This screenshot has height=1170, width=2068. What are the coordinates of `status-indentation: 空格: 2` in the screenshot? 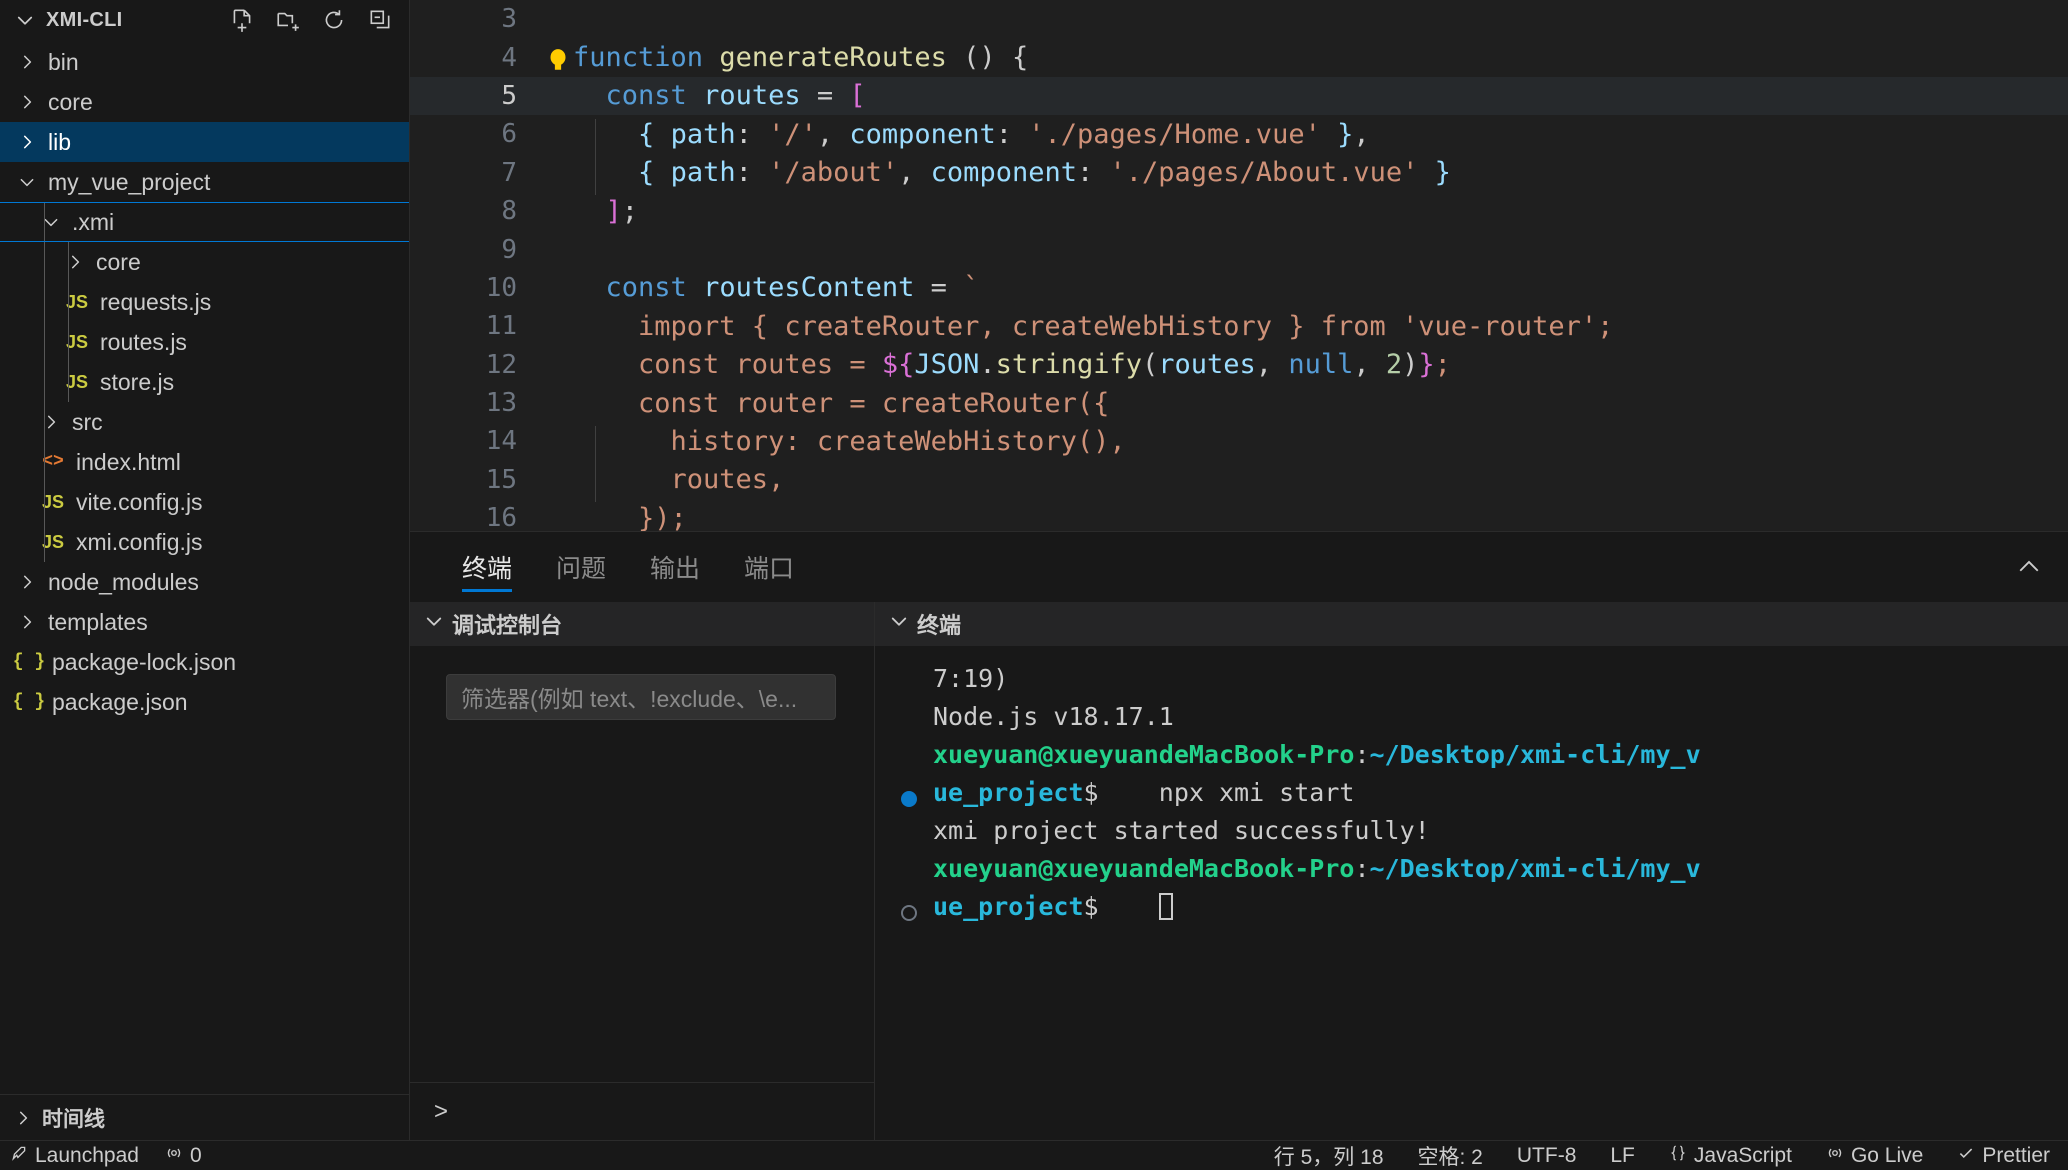 It's located at (1450, 1155).